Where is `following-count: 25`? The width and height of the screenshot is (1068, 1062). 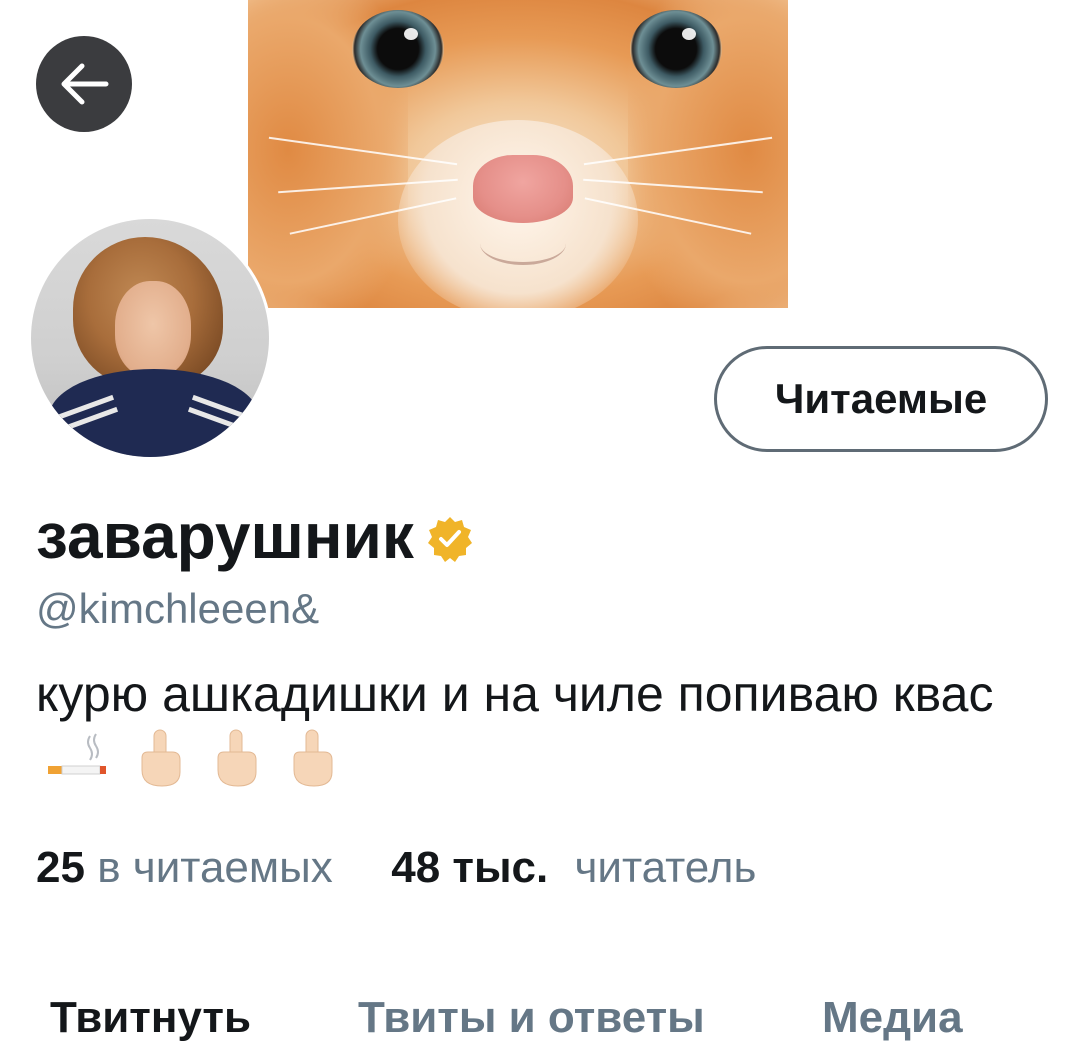
following-count: 25 is located at coordinates (60, 867).